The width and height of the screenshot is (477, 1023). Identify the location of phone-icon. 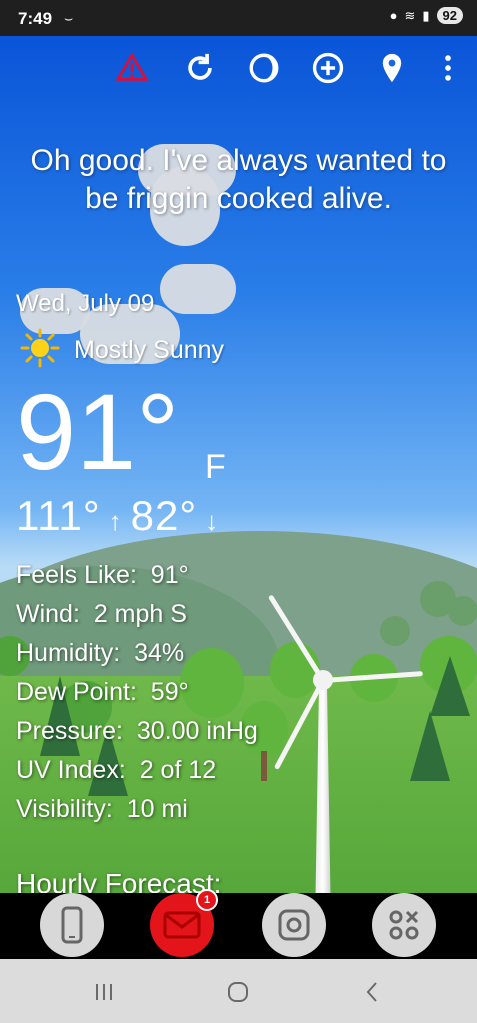
(72, 925).